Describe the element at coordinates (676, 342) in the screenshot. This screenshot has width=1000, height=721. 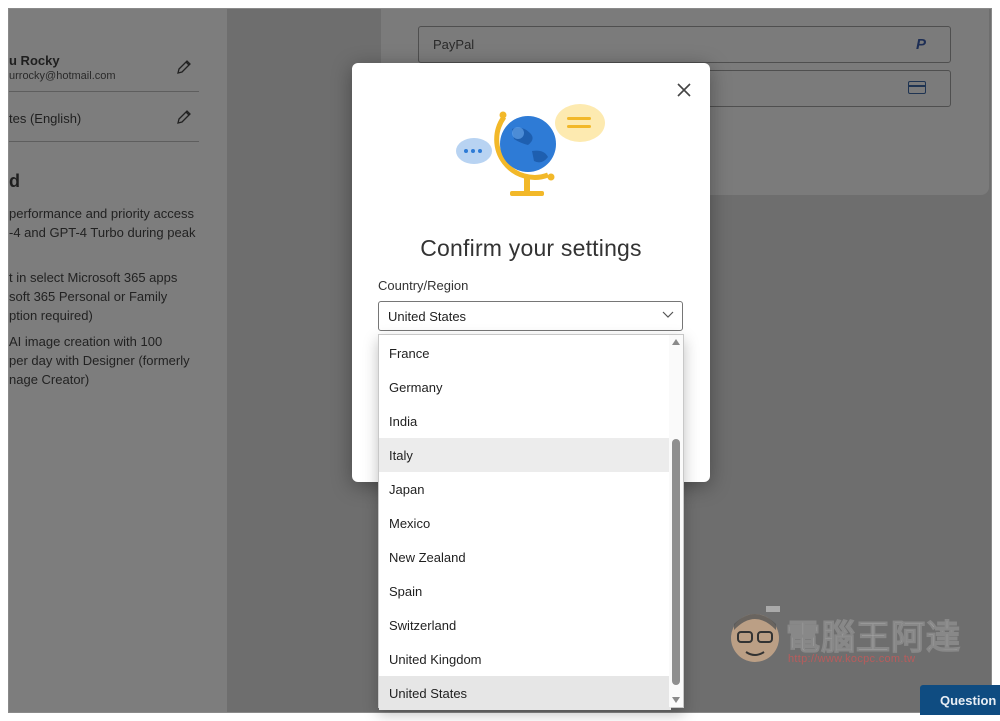
I see `scroll-up-arrow-icon` at that location.